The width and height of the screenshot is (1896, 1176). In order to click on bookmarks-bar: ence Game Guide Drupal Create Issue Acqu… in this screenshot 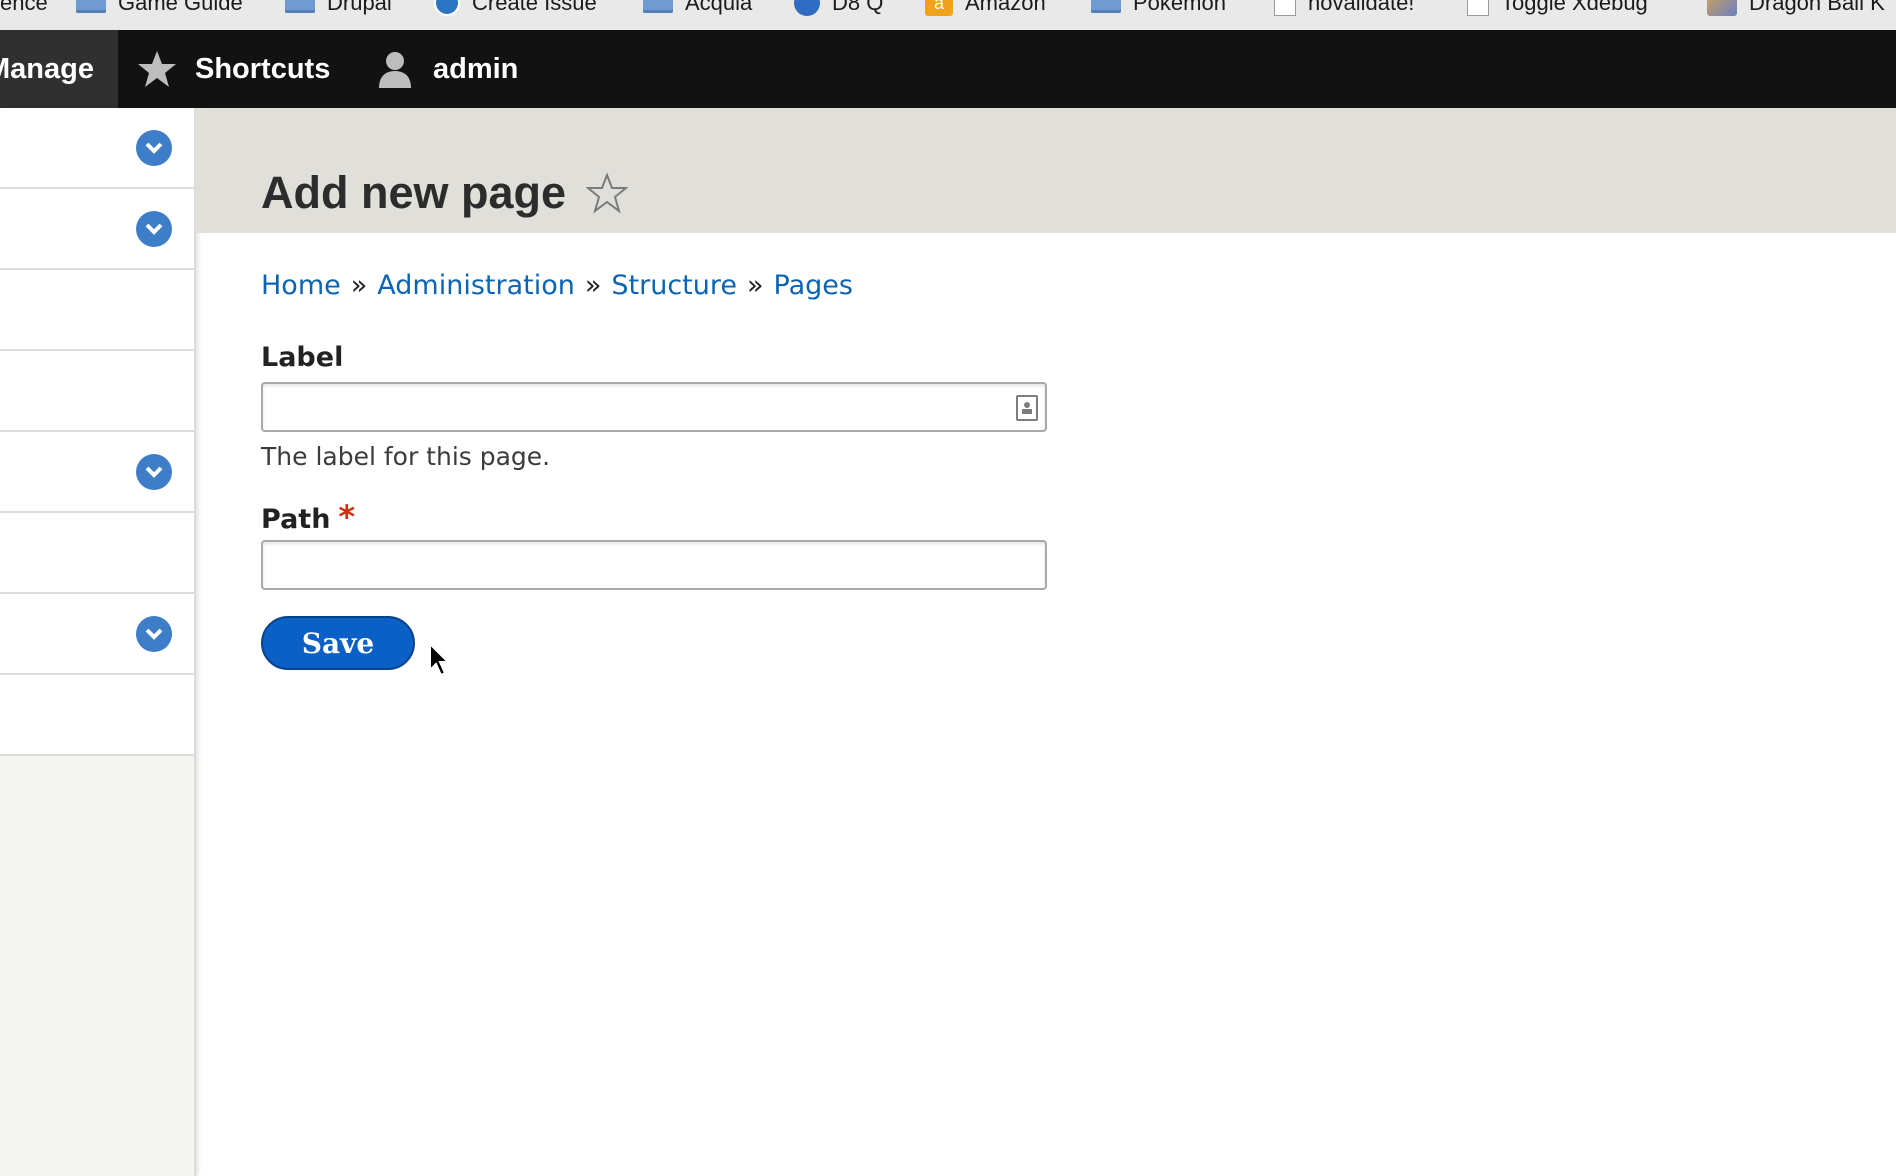, I will do `click(948, 15)`.